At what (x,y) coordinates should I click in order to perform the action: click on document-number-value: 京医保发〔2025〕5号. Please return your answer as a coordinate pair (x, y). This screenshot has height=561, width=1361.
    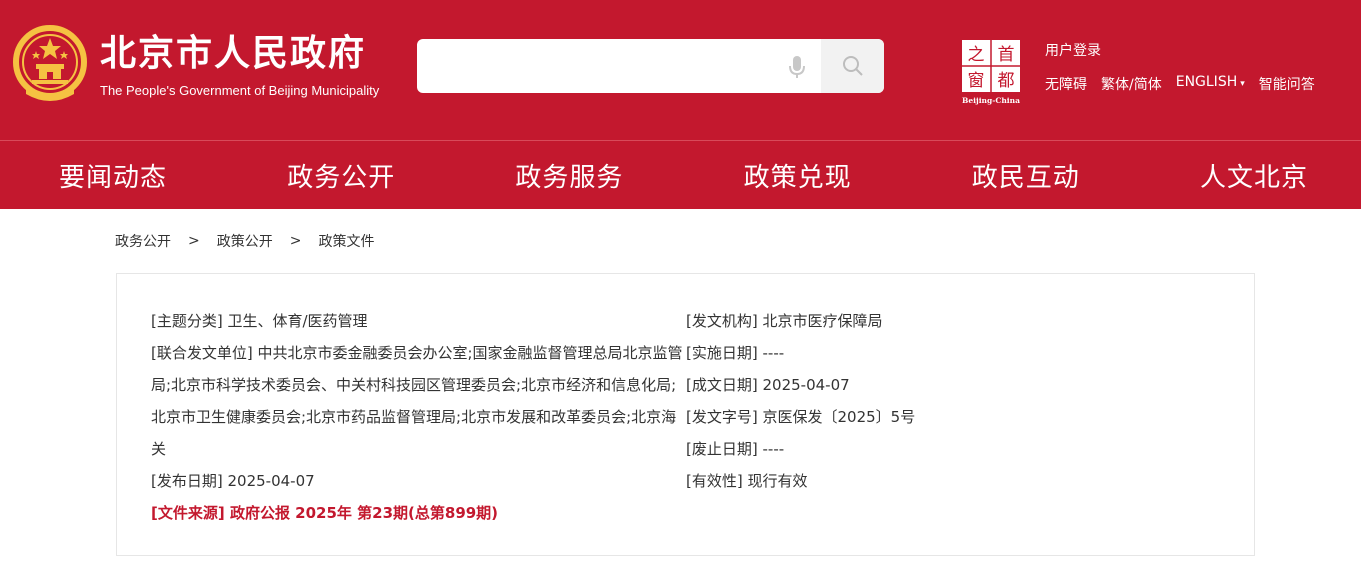
    Looking at the image, I should click on (839, 417).